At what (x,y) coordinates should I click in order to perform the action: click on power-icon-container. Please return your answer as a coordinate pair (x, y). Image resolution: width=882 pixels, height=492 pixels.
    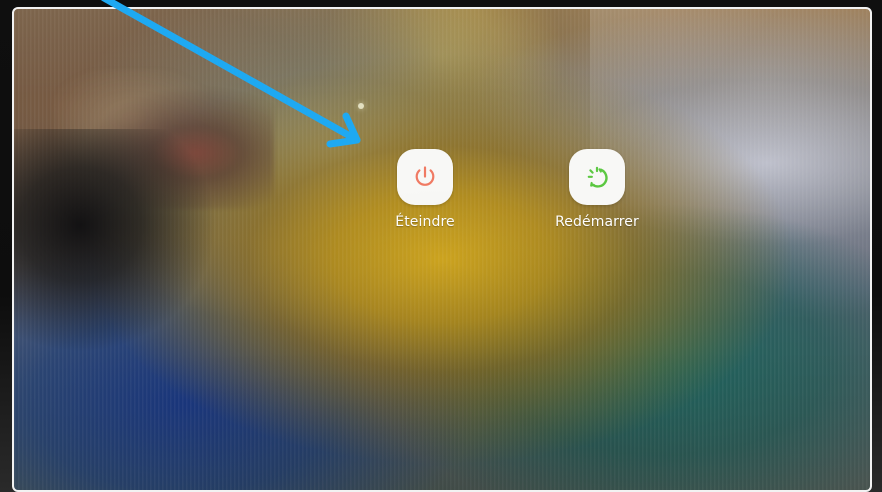
    Looking at the image, I should click on (425, 177).